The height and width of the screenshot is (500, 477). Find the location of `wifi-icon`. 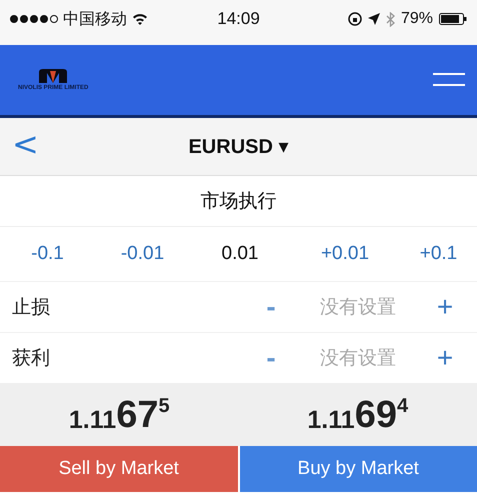

wifi-icon is located at coordinates (140, 19).